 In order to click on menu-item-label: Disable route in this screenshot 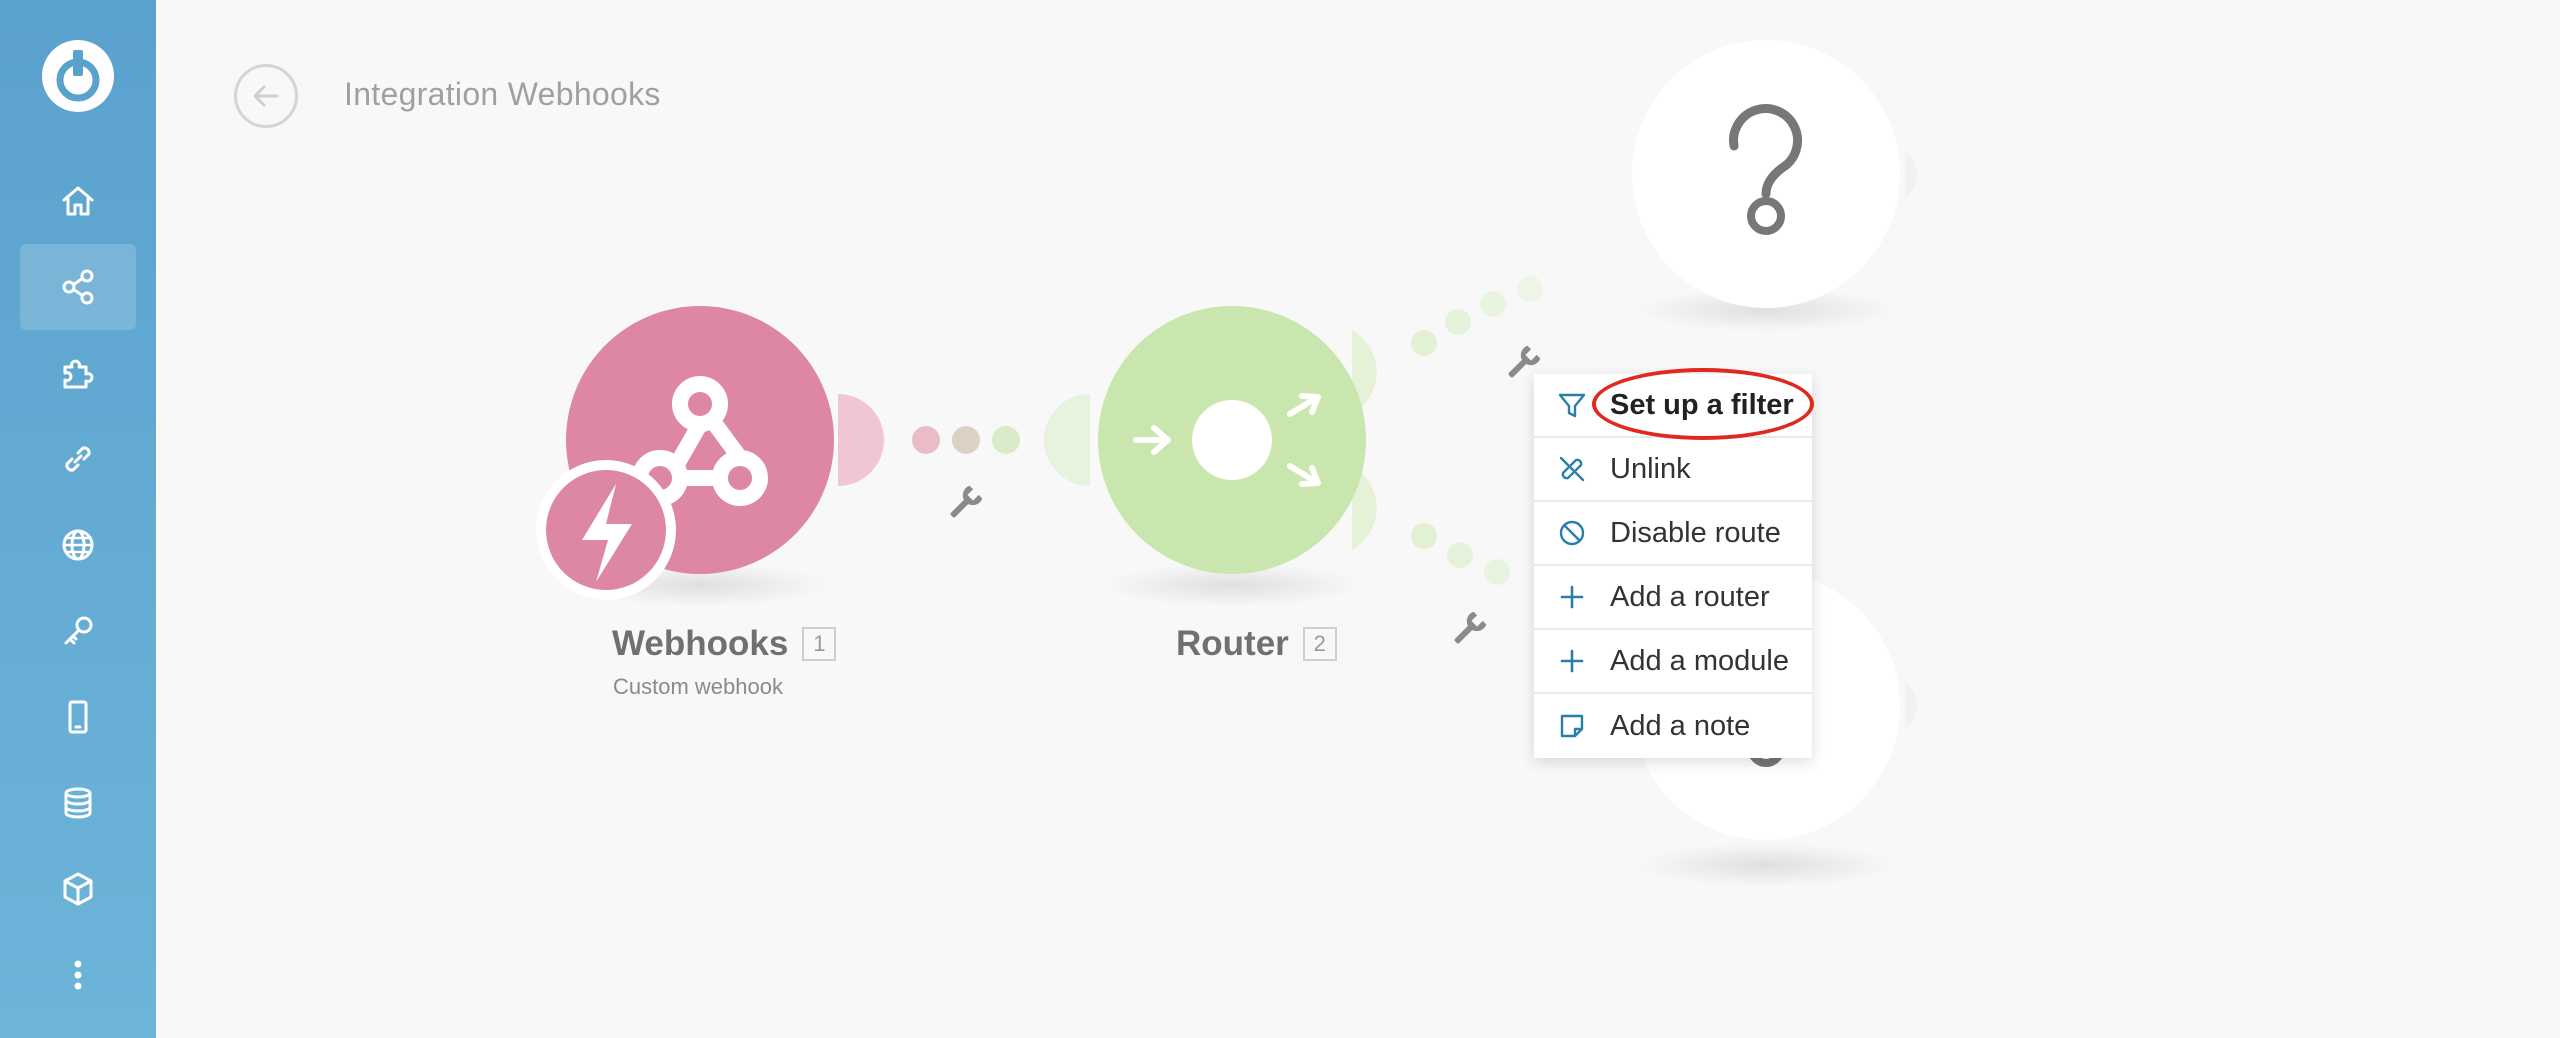, I will do `click(1695, 532)`.